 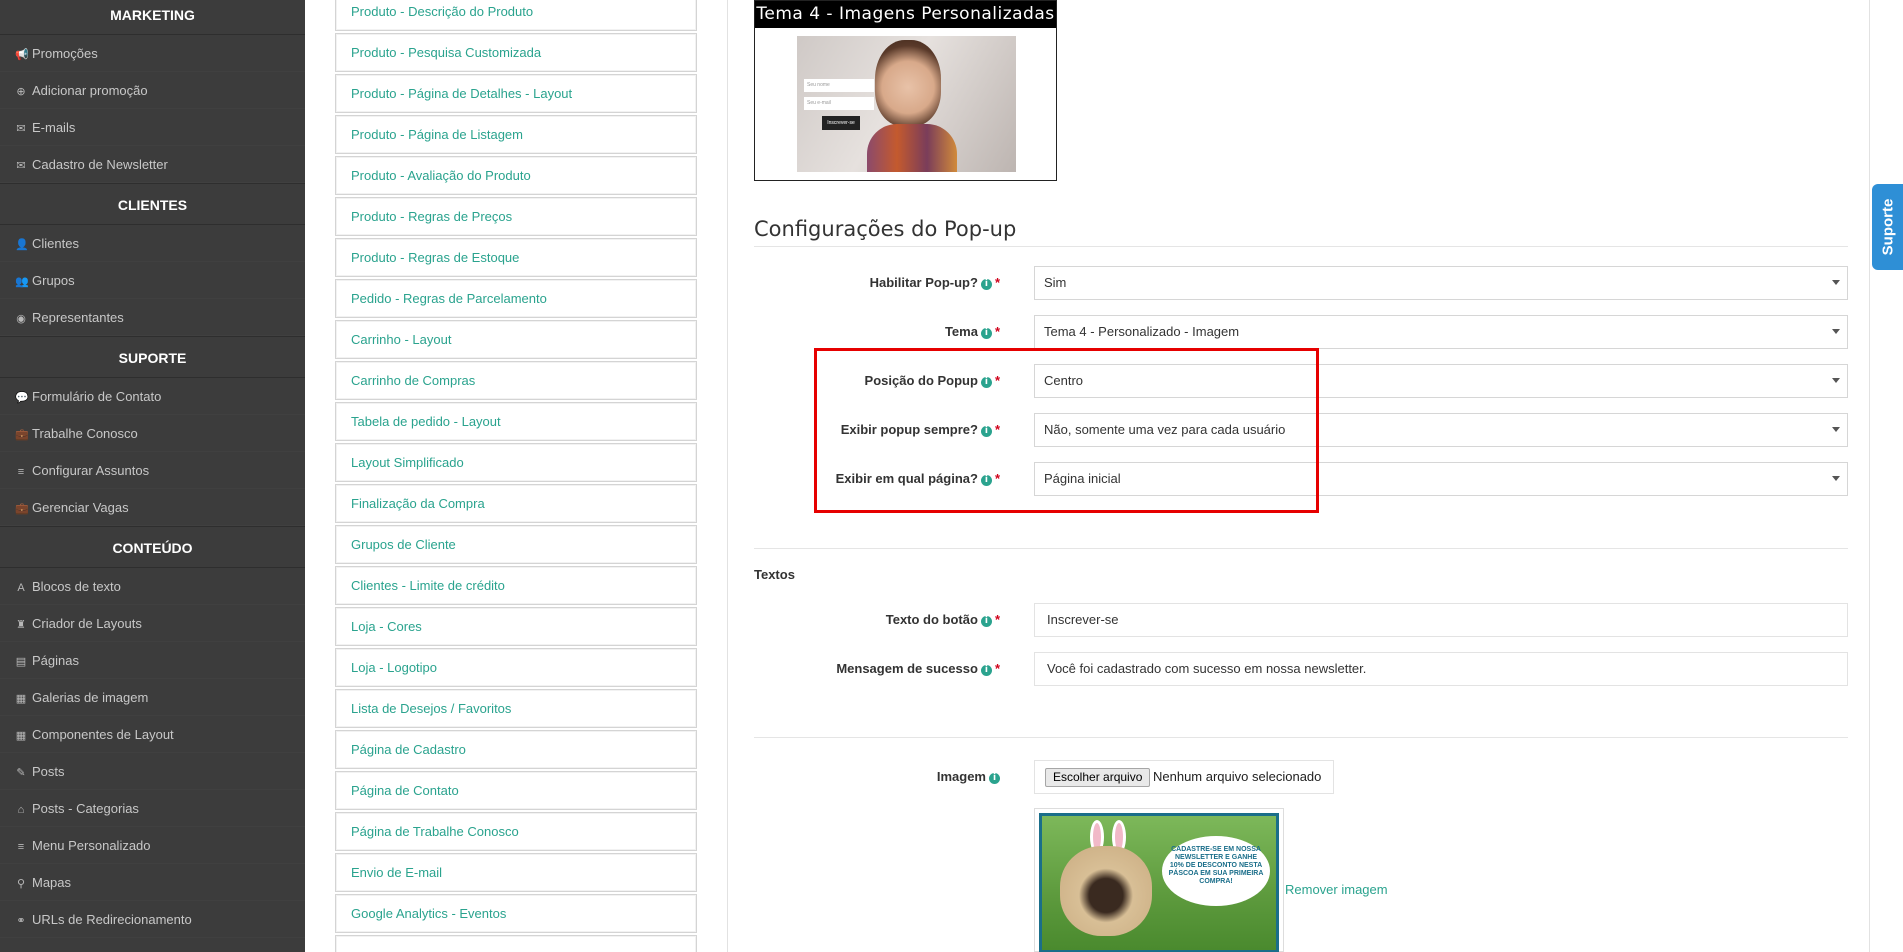 What do you see at coordinates (103, 734) in the screenshot?
I see `sidebar-item-label: Componentes de Layout` at bounding box center [103, 734].